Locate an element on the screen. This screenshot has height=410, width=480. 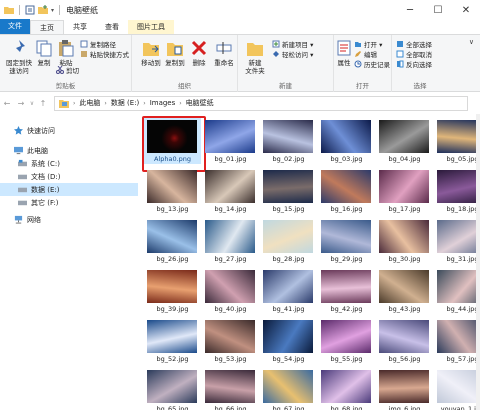
properties-icon is located at coordinates (30, 10).